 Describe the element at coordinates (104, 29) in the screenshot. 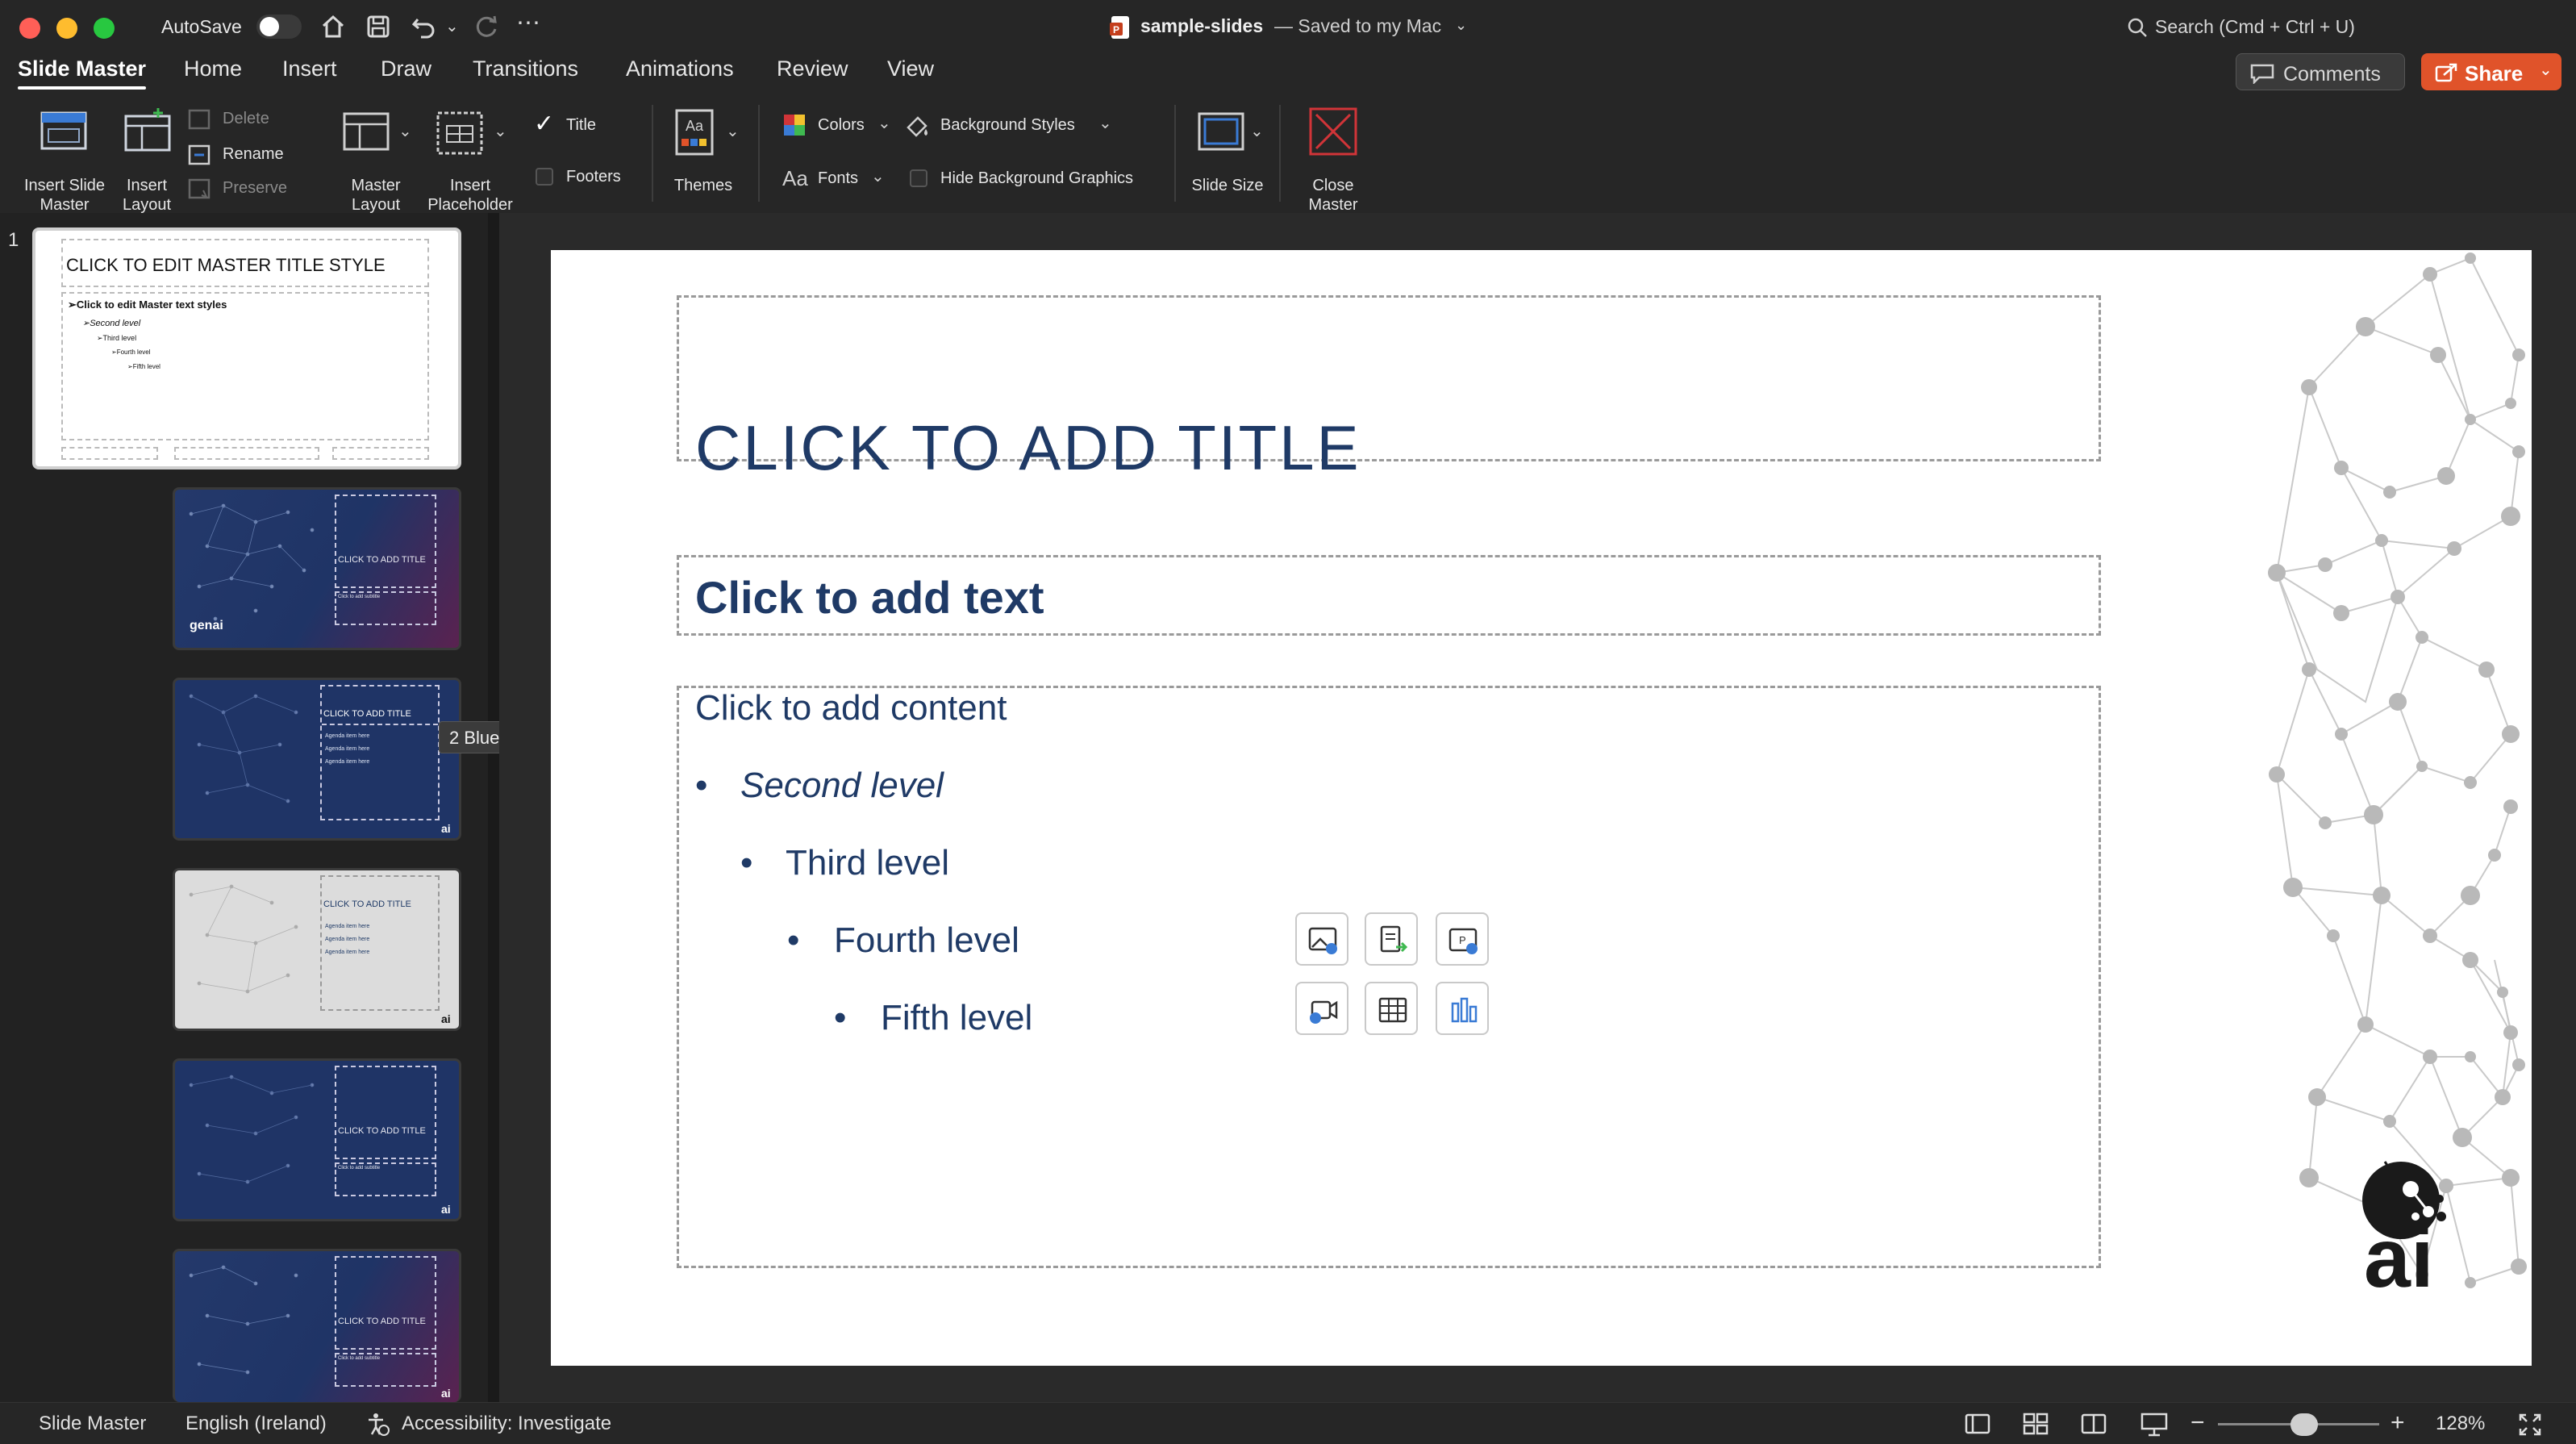

I see `zoom-window-button` at that location.